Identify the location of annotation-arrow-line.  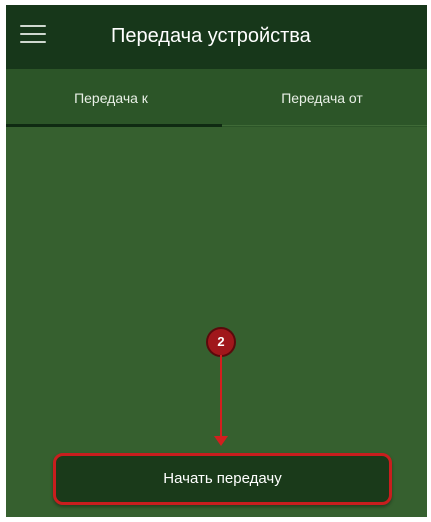
(221, 397).